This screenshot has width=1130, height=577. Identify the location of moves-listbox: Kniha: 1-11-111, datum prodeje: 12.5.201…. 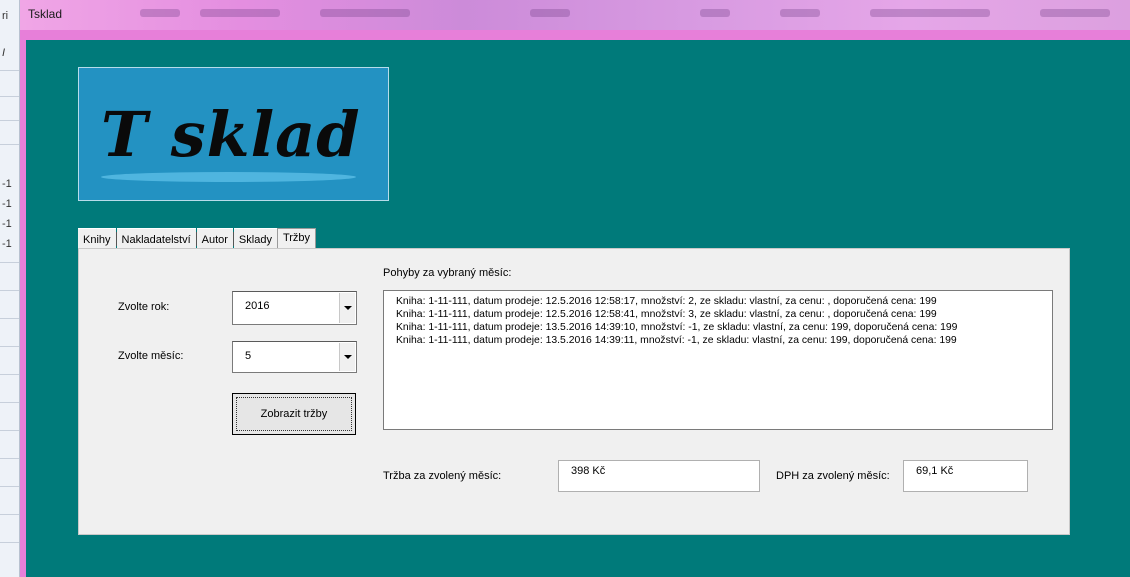
(718, 360).